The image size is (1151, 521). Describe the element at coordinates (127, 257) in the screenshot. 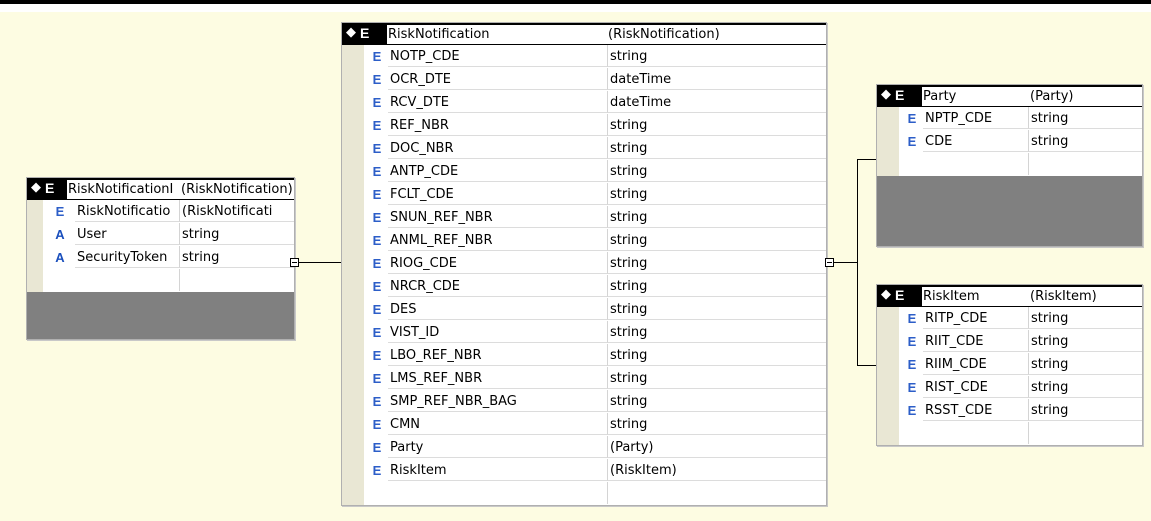

I see `field-name: SecurityToken` at that location.